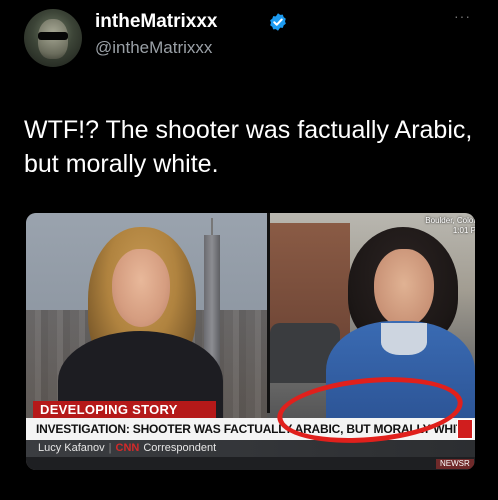  Describe the element at coordinates (180, 448) in the screenshot. I see `reporter-role: Correspondent` at that location.